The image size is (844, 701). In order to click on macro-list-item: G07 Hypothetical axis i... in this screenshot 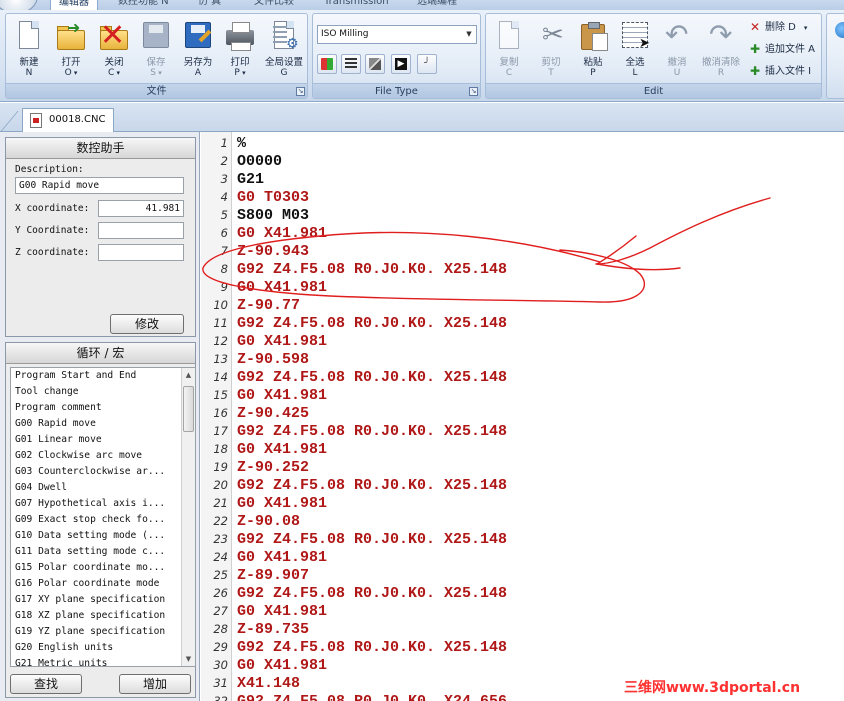, I will do `click(103, 504)`.